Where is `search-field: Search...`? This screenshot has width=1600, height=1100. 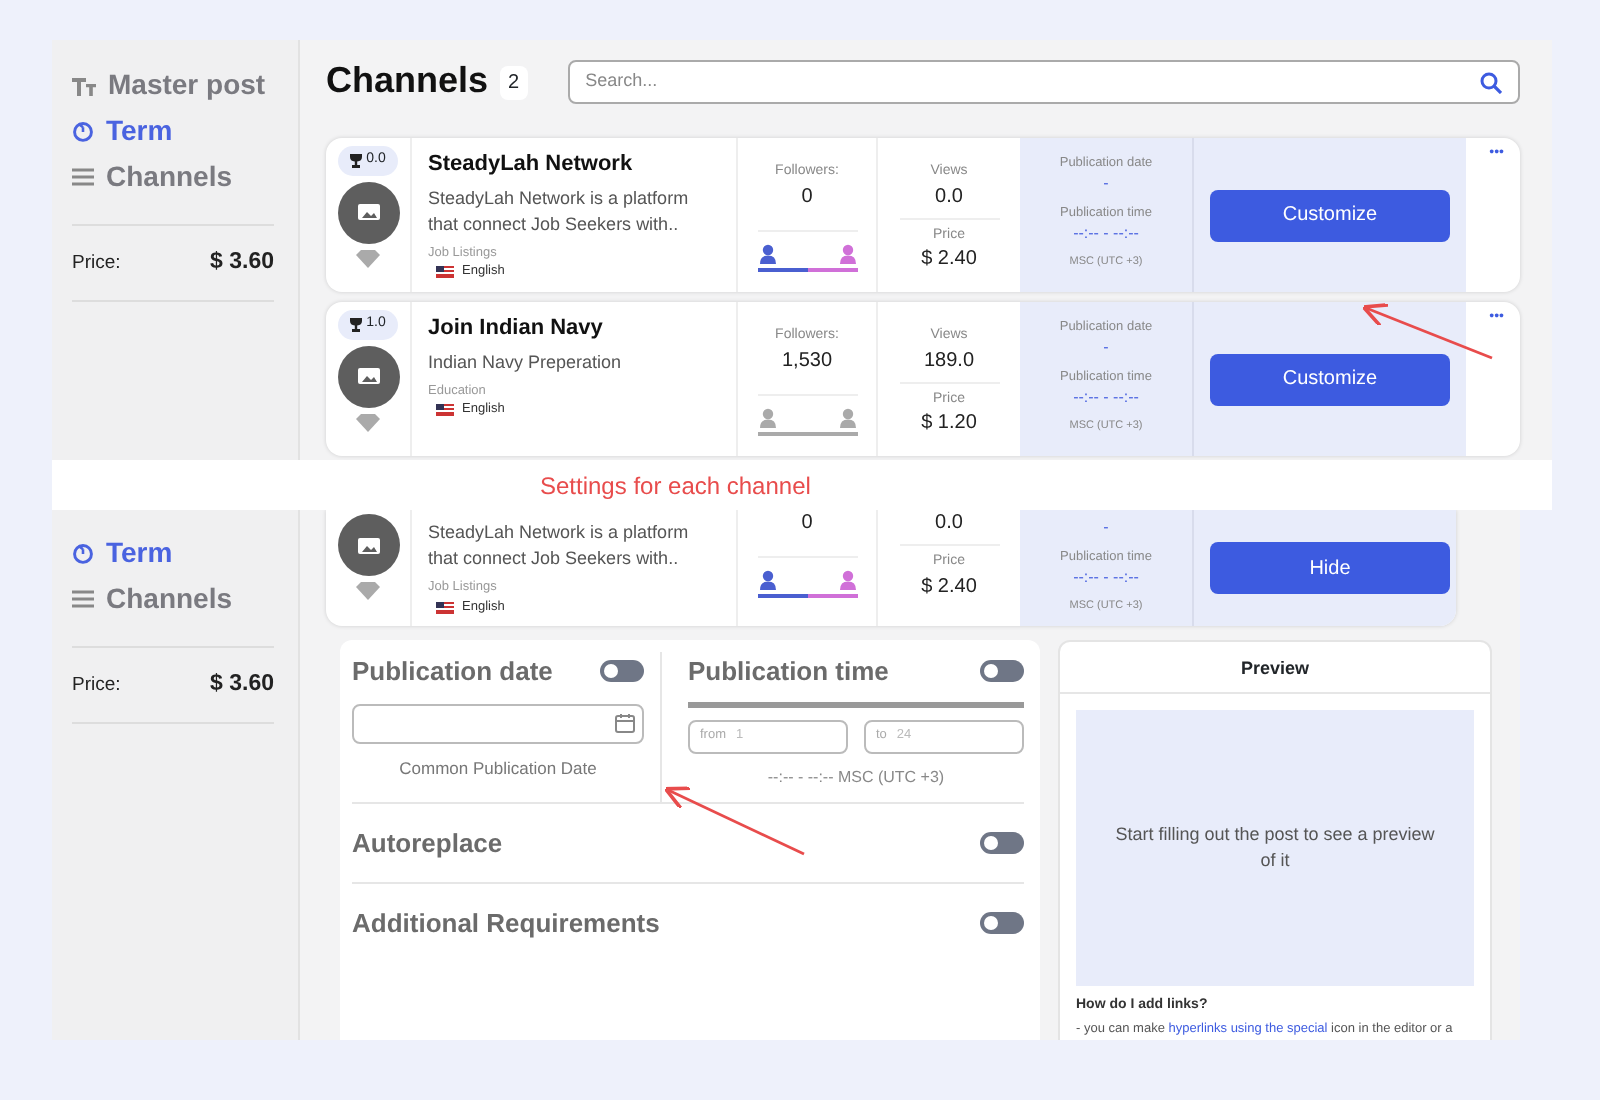 search-field: Search... is located at coordinates (1043, 82).